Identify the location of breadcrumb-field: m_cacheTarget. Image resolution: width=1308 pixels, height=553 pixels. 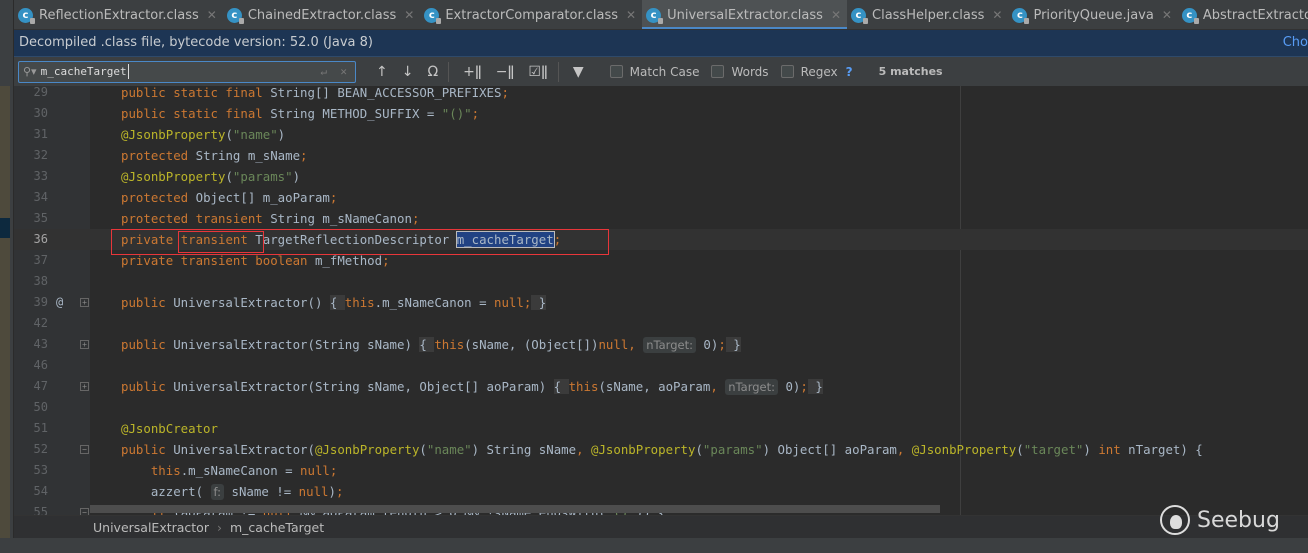
(277, 527).